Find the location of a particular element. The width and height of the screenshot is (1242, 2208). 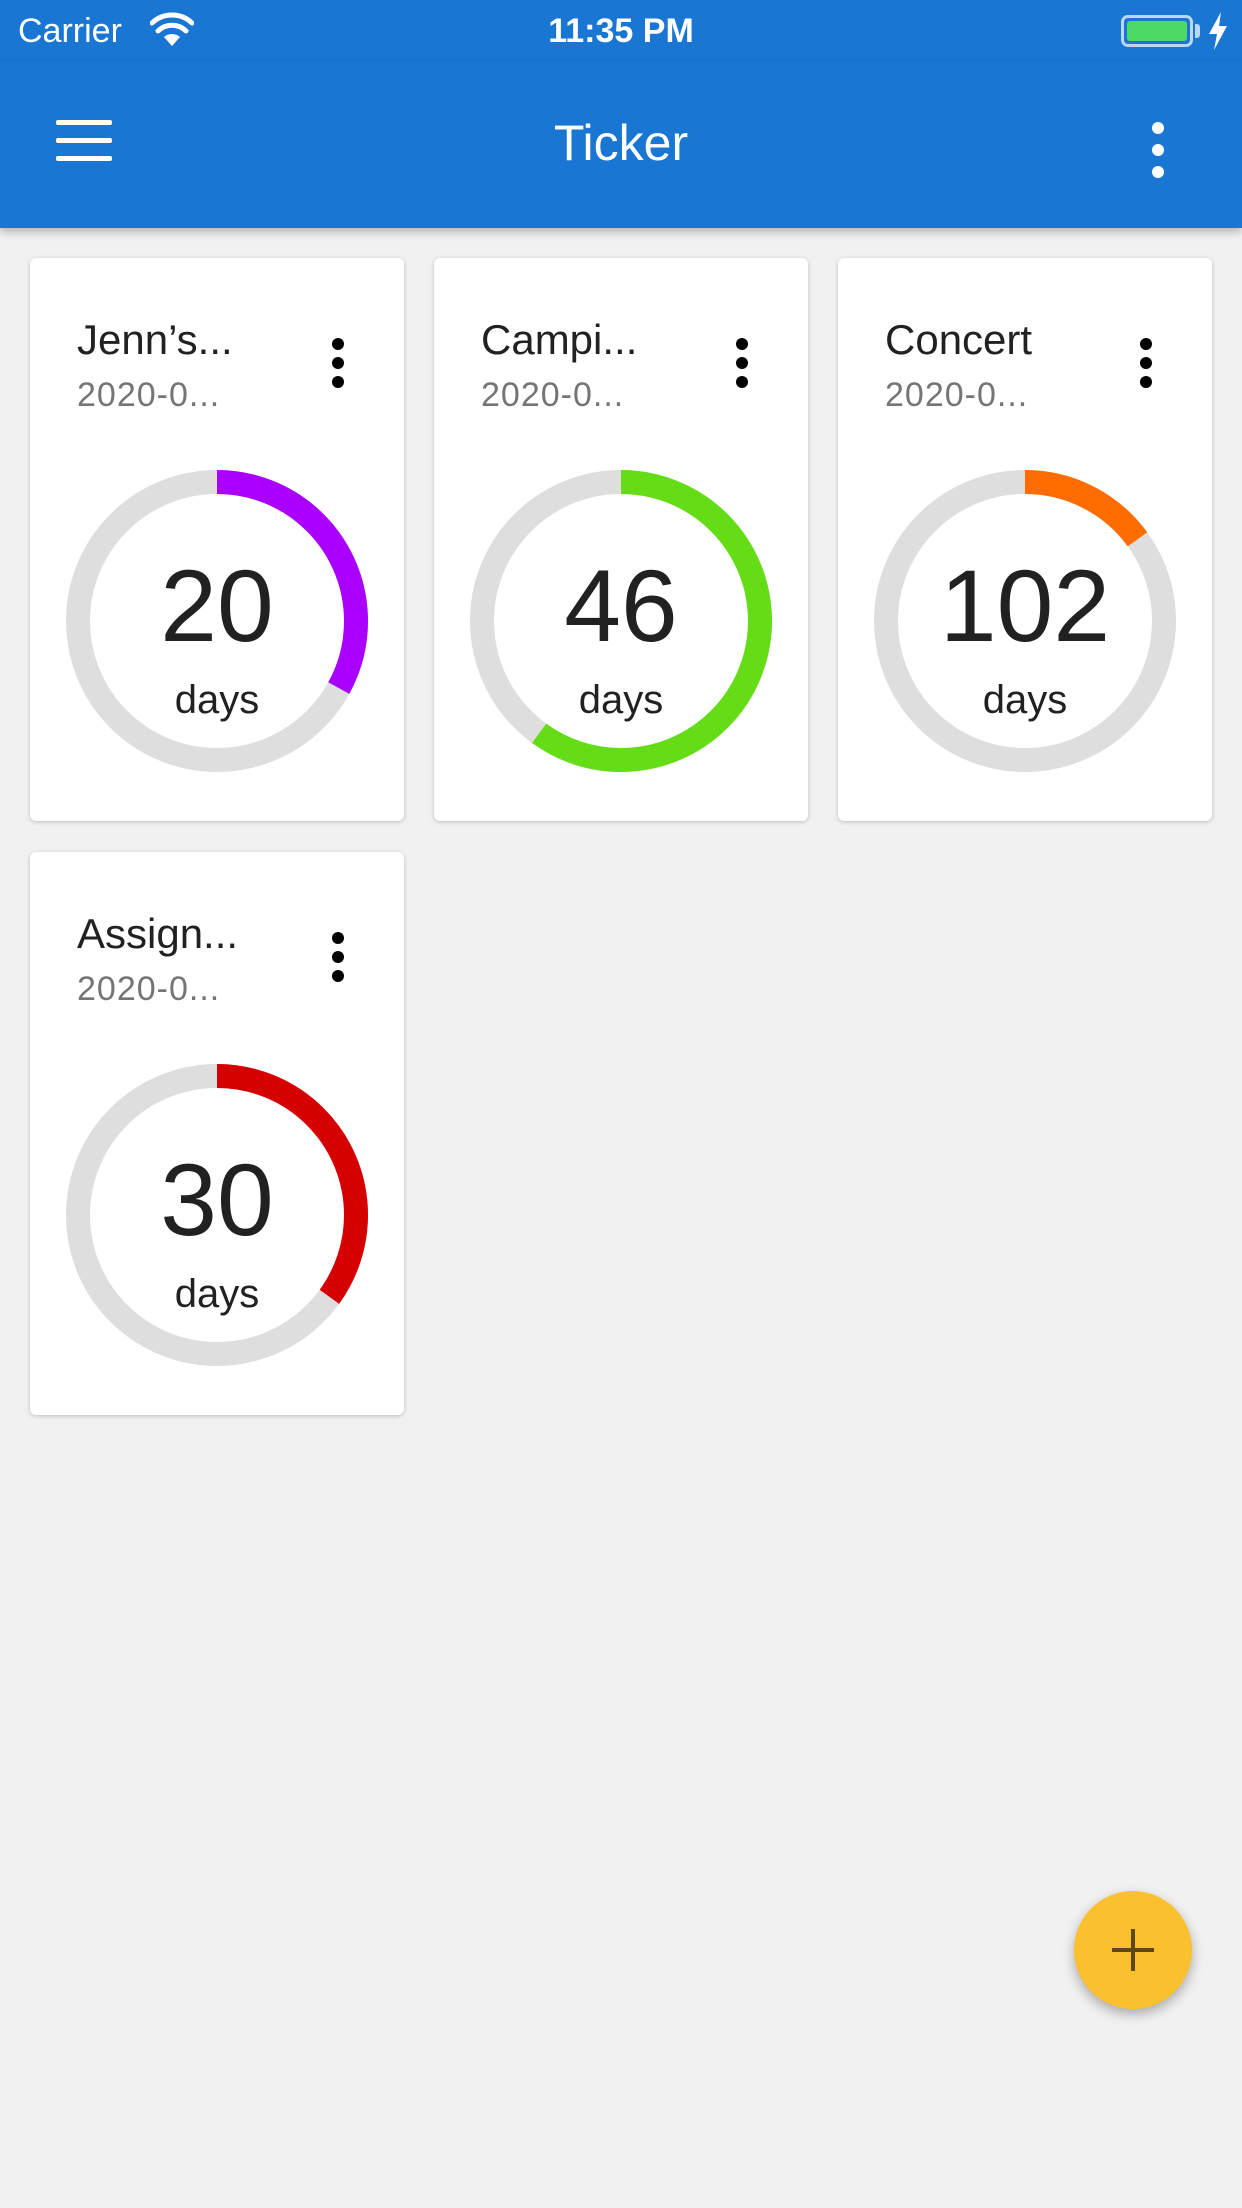

countdown-card: Concert 2020-0... 102 days is located at coordinates (1025, 539).